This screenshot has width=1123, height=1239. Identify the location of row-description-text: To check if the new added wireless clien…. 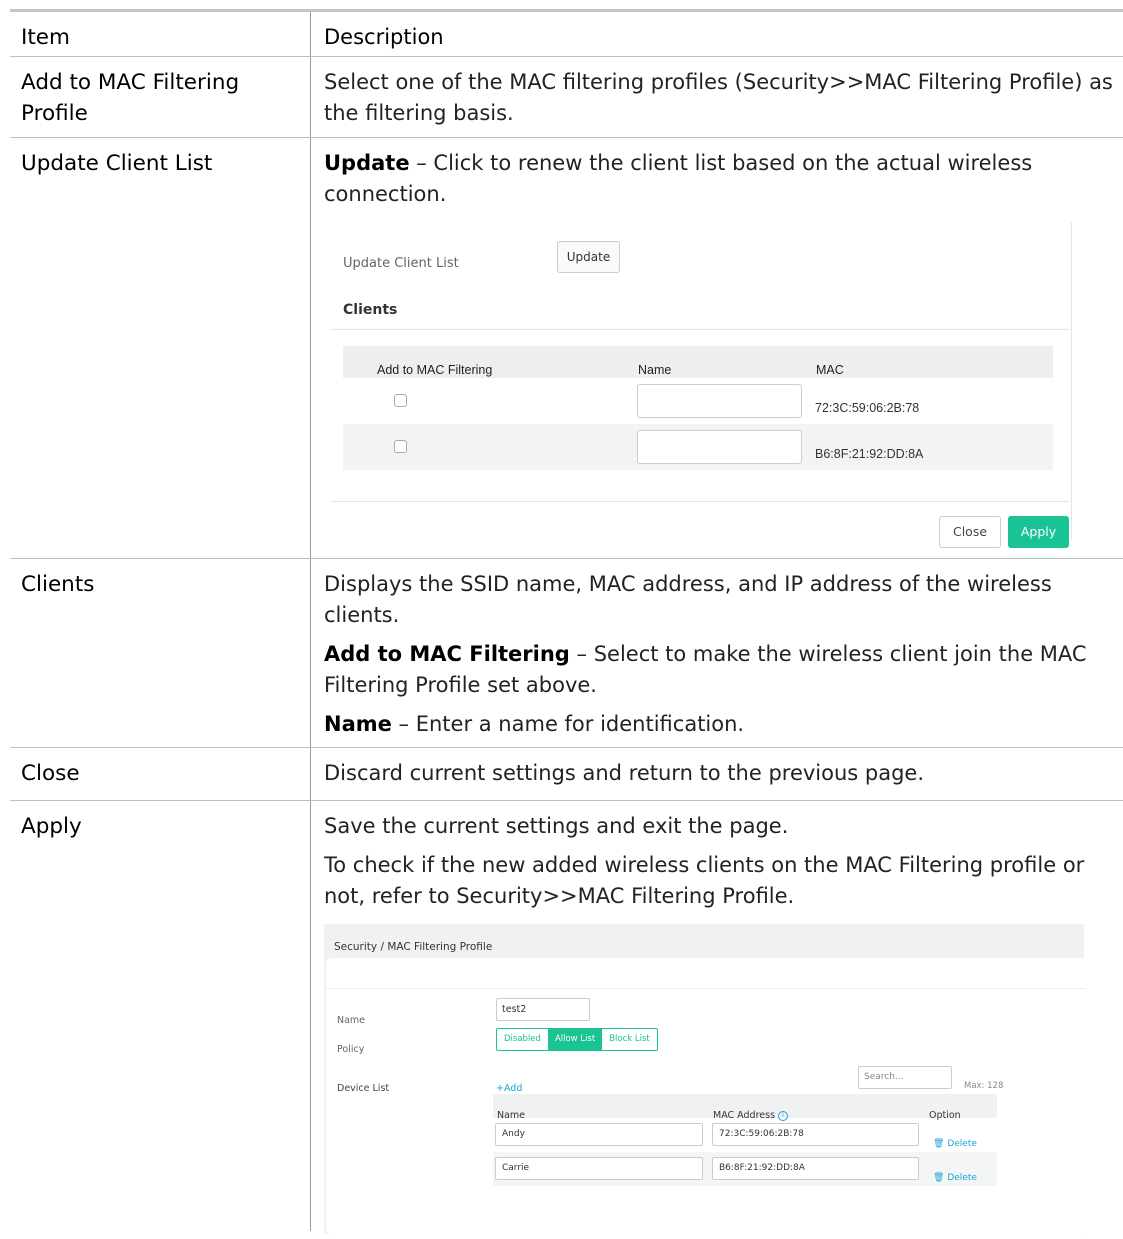
(704, 880).